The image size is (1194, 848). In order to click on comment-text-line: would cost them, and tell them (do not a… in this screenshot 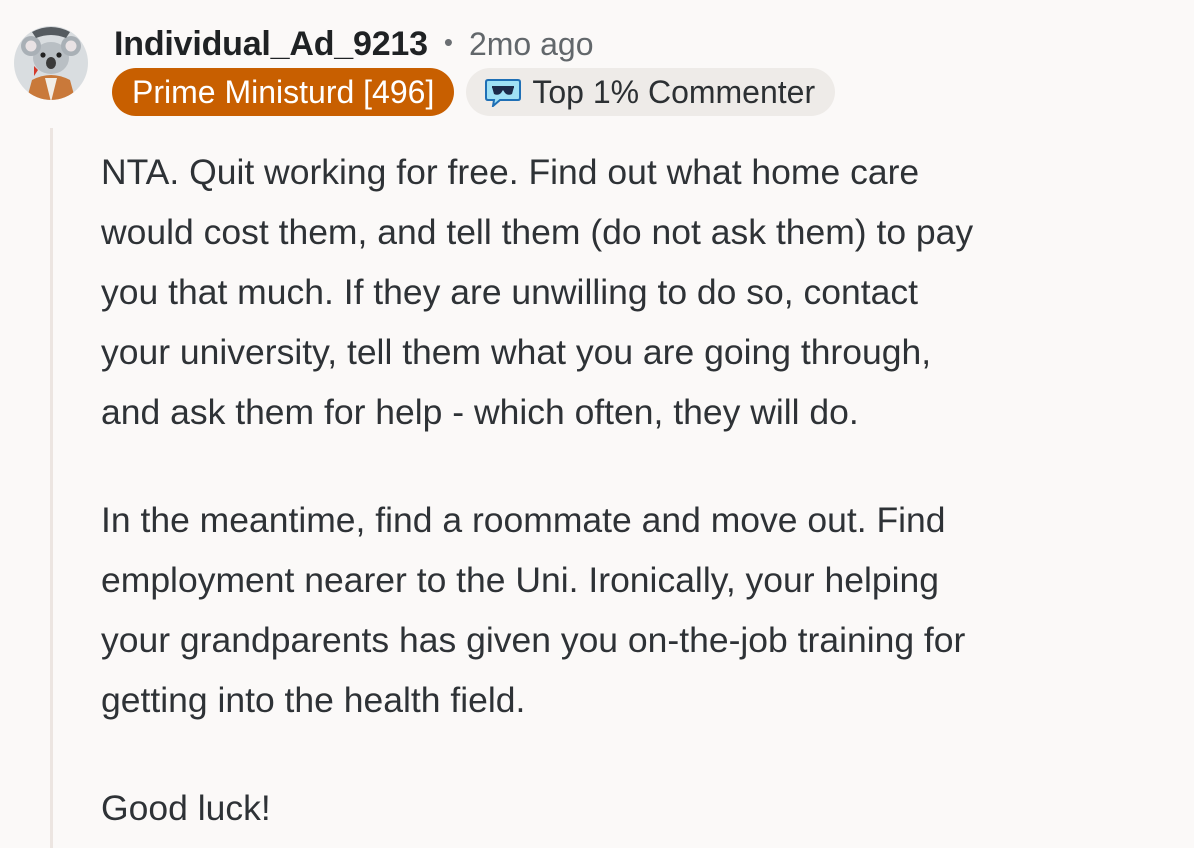, I will do `click(537, 232)`.